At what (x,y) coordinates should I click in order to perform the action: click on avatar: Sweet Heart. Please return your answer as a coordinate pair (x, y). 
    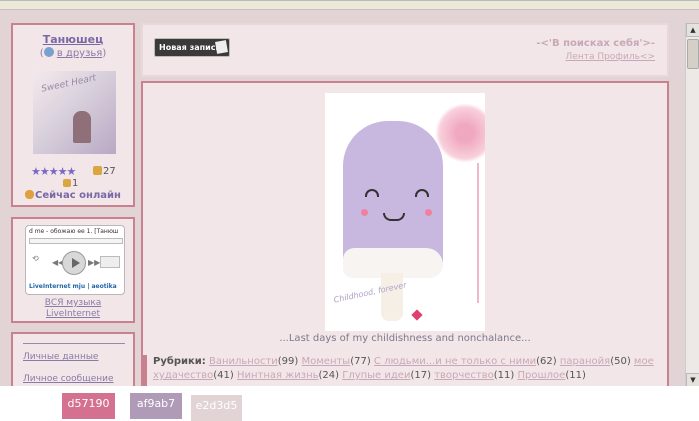
    Looking at the image, I should click on (74, 112).